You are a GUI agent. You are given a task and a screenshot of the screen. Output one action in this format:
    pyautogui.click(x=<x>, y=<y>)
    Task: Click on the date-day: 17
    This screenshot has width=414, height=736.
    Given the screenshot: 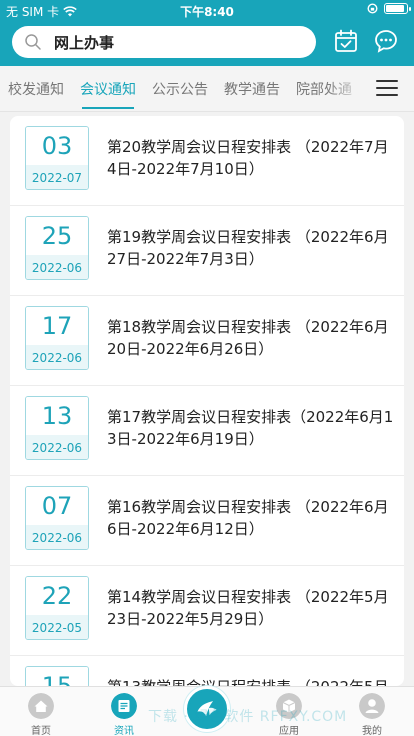 What is the action you would take?
    pyautogui.click(x=57, y=326)
    